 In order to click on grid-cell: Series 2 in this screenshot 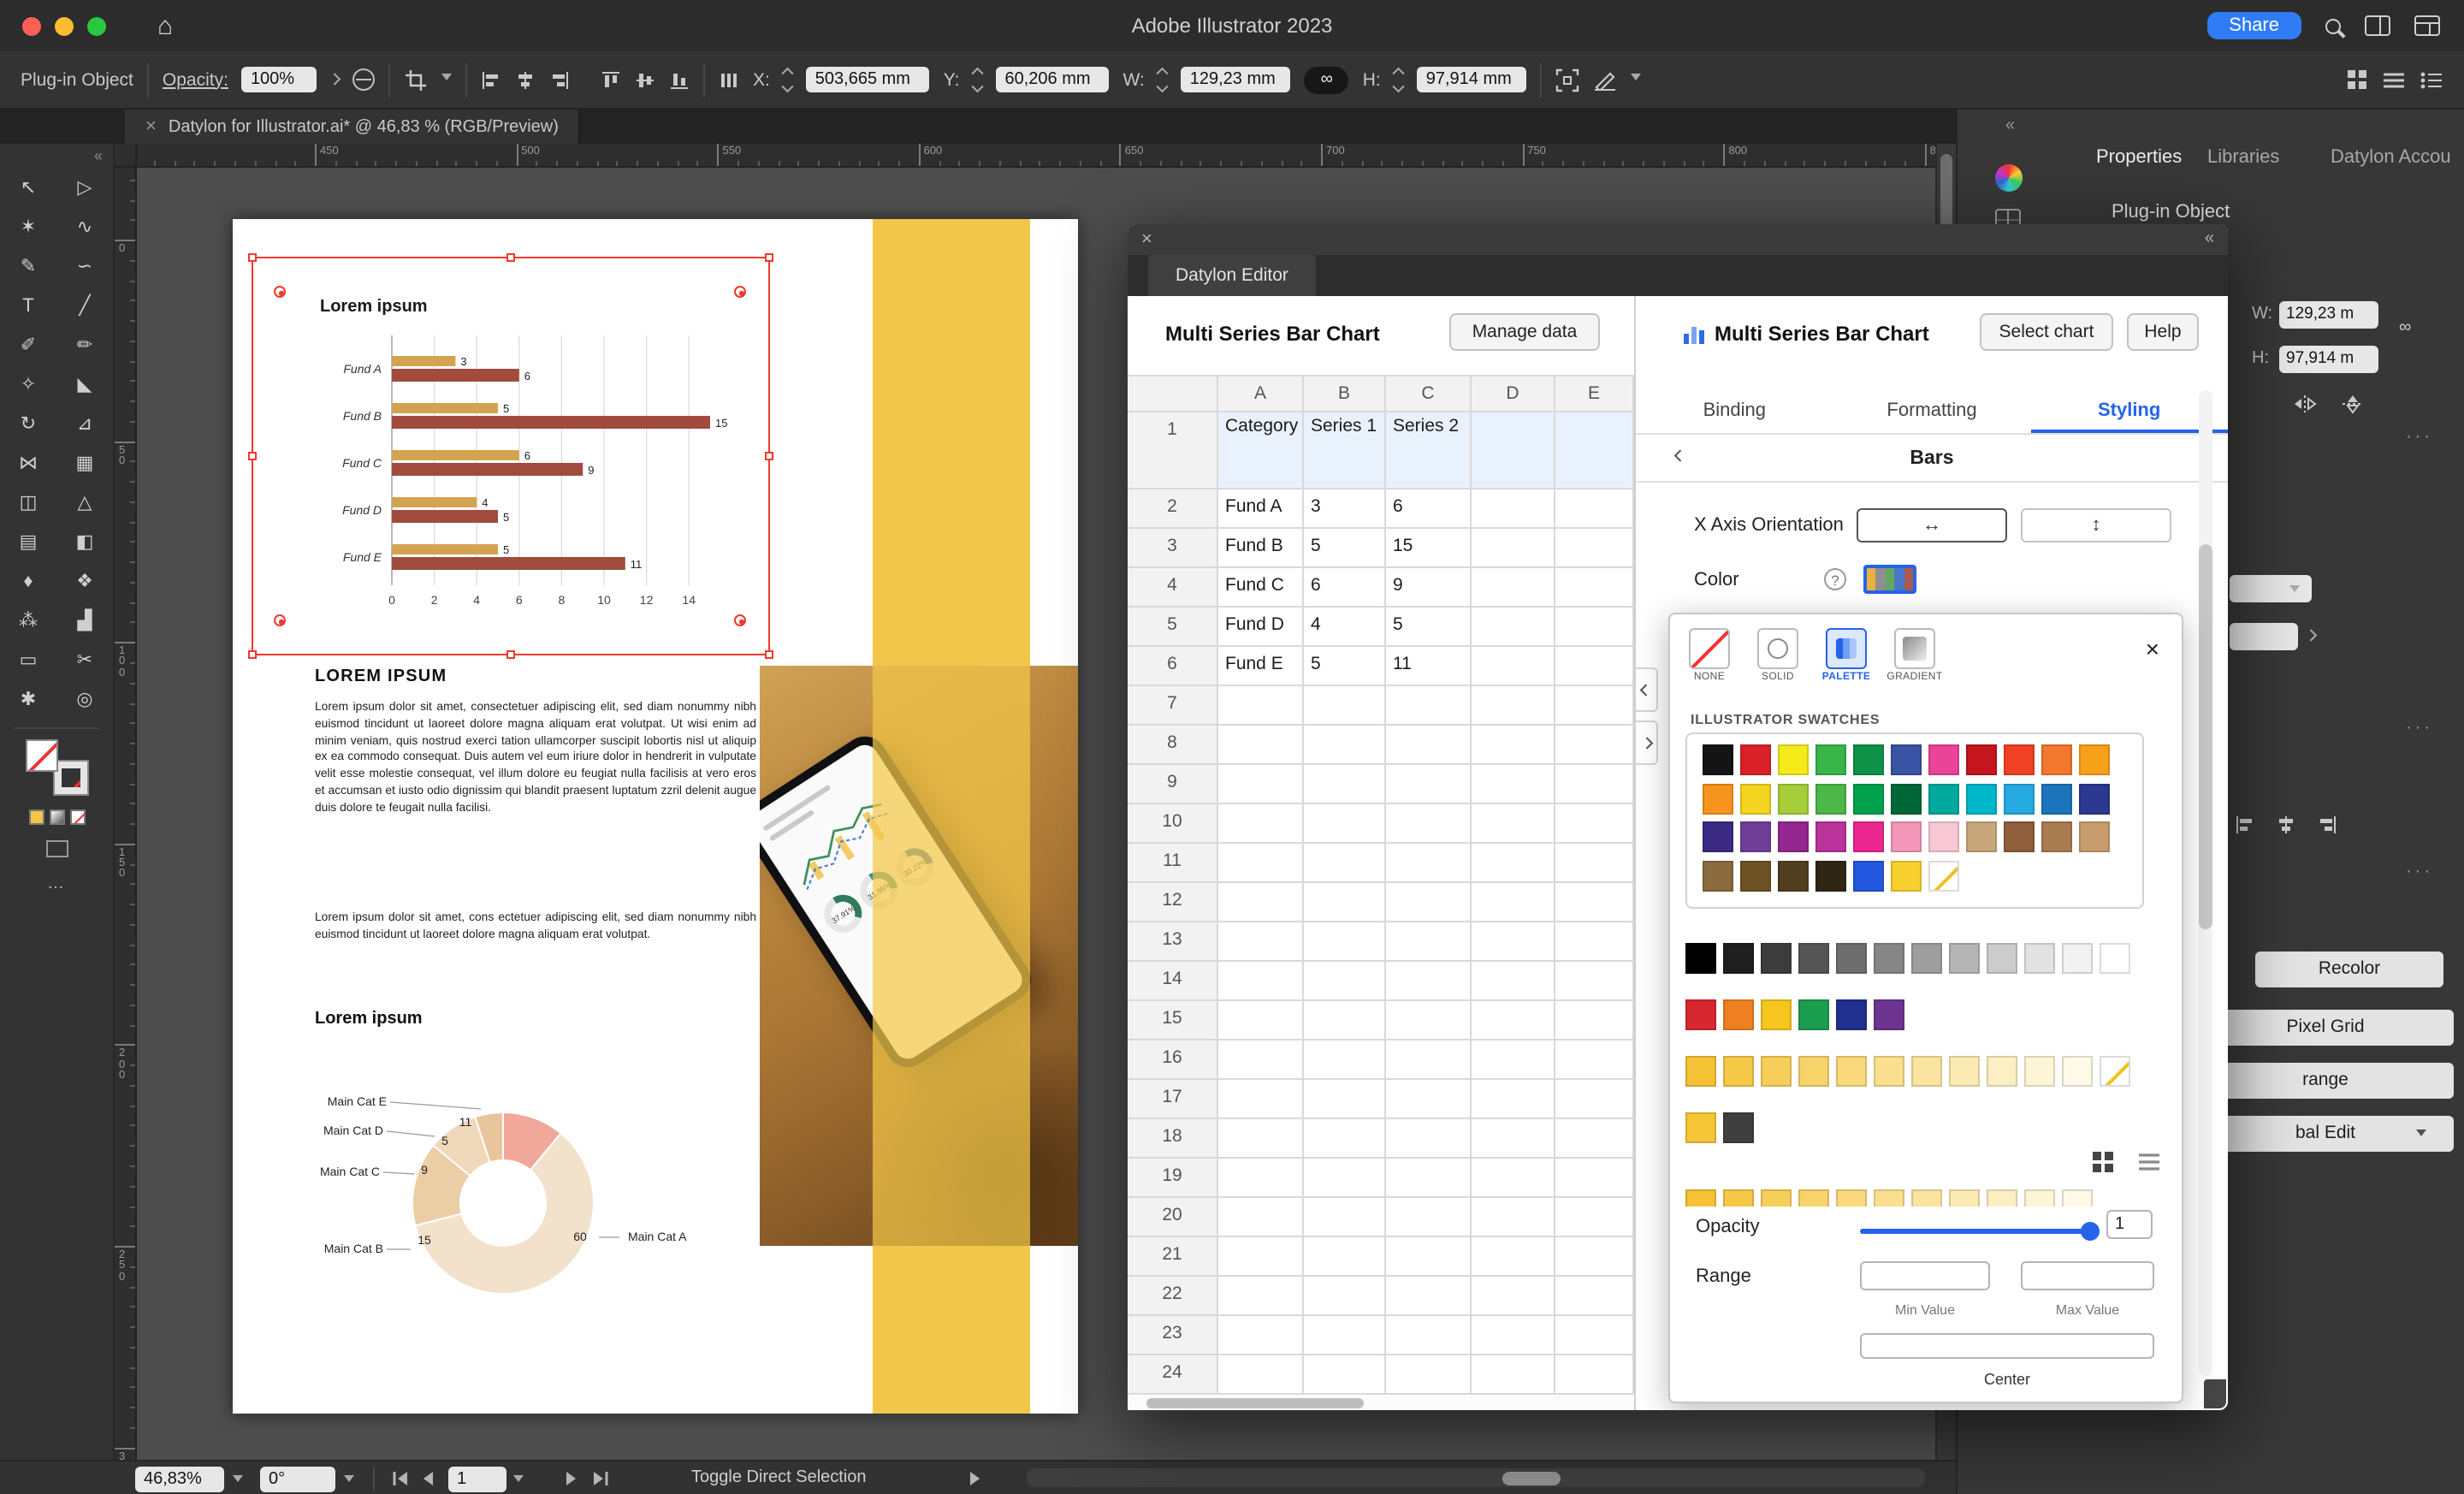, I will do `click(1429, 450)`.